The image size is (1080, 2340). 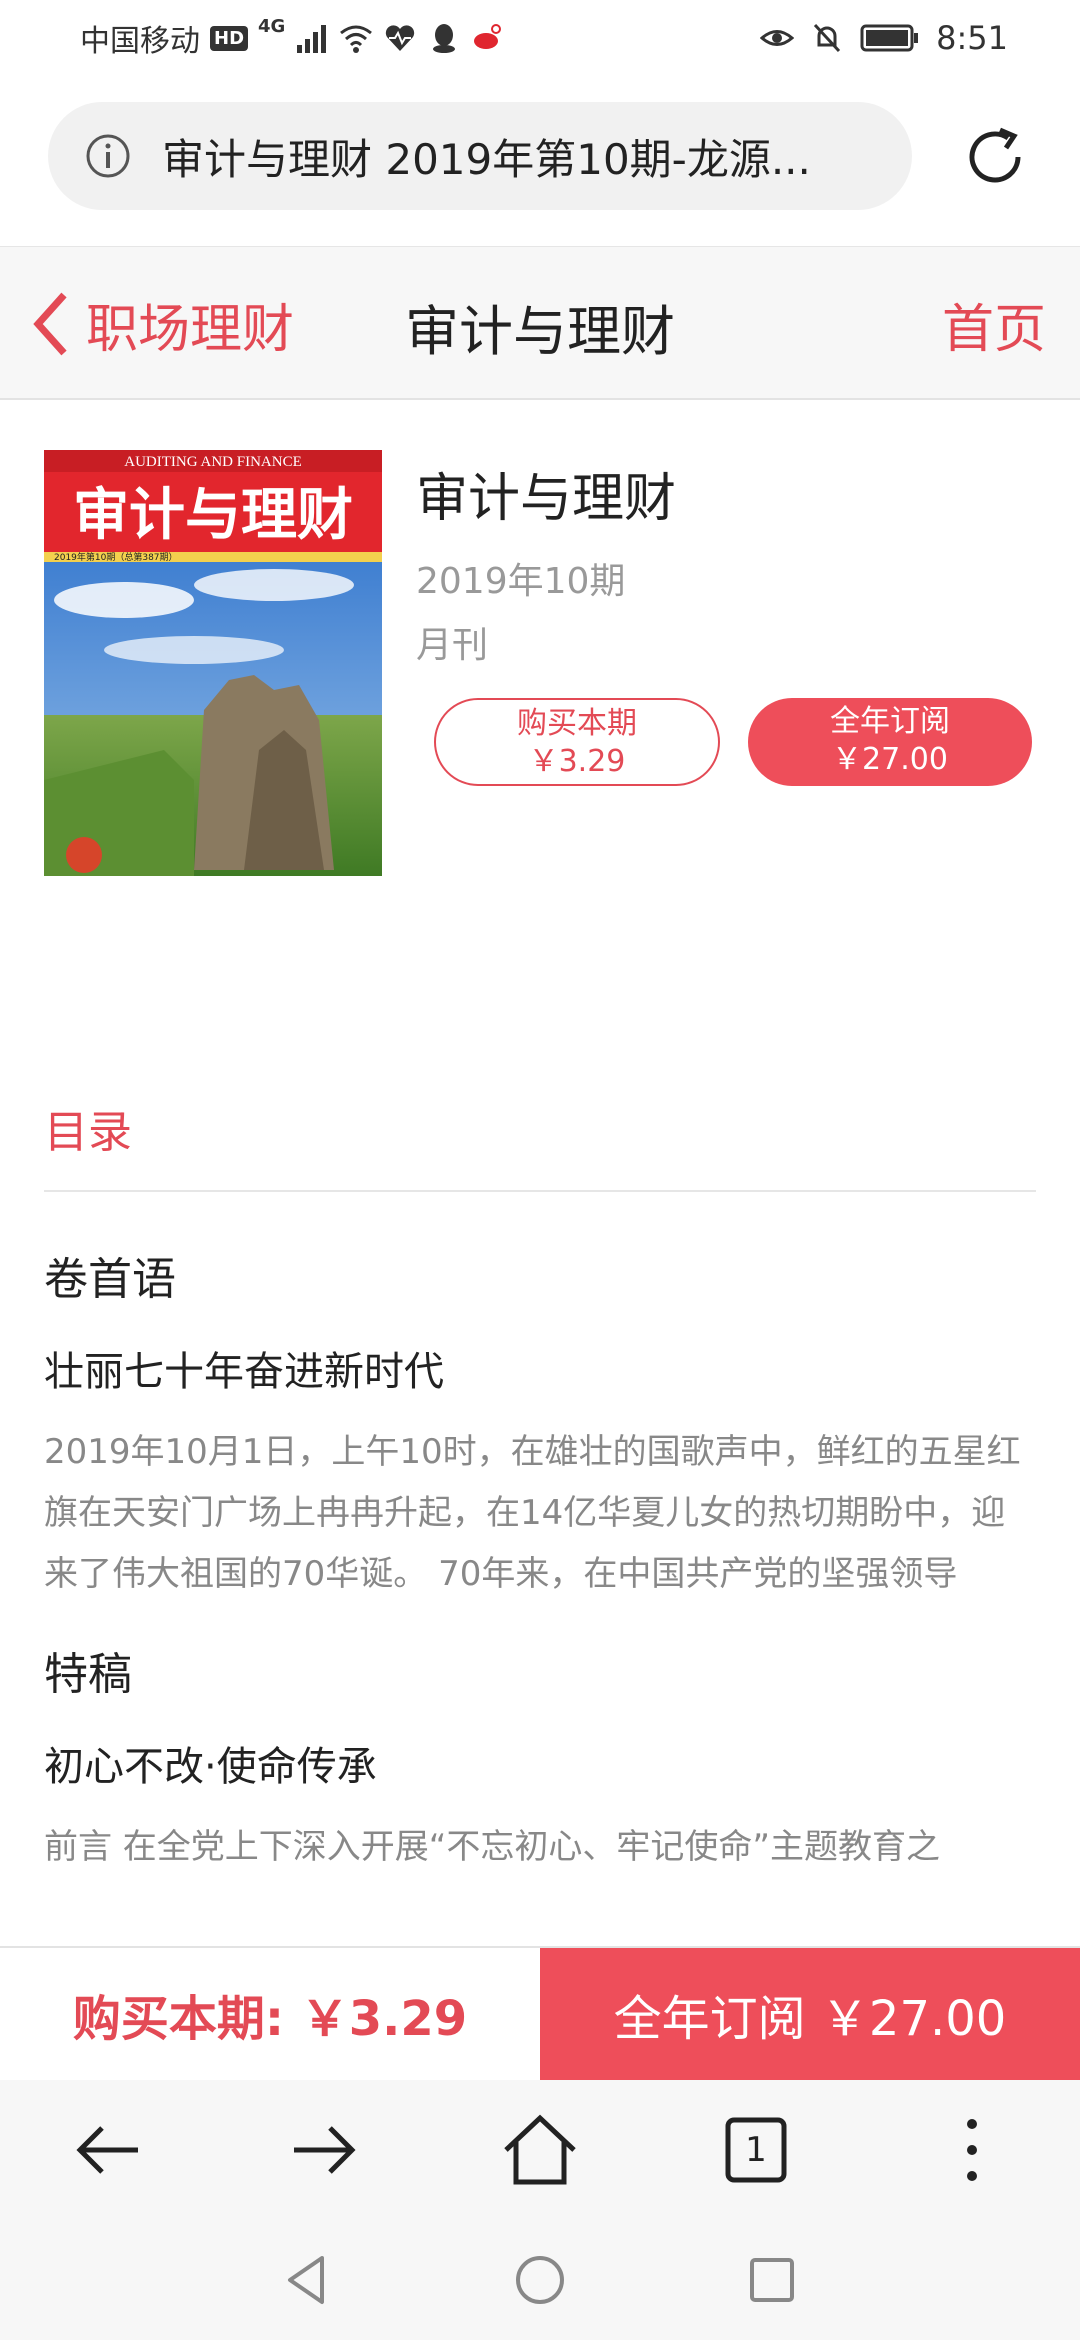 What do you see at coordinates (972, 38) in the screenshot?
I see `clock: 8:51` at bounding box center [972, 38].